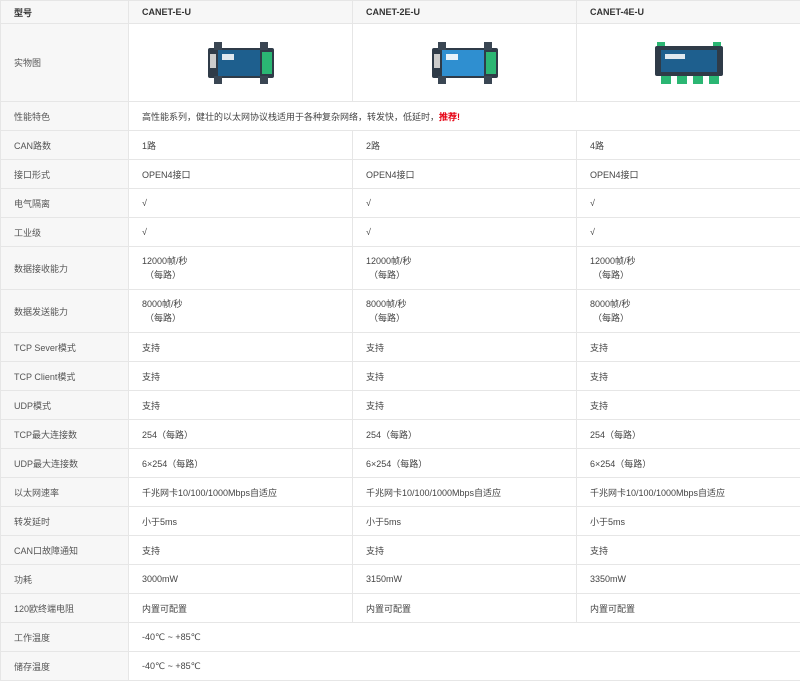 The image size is (800, 681). What do you see at coordinates (241, 145) in the screenshot?
I see `cell-value: 1路` at bounding box center [241, 145].